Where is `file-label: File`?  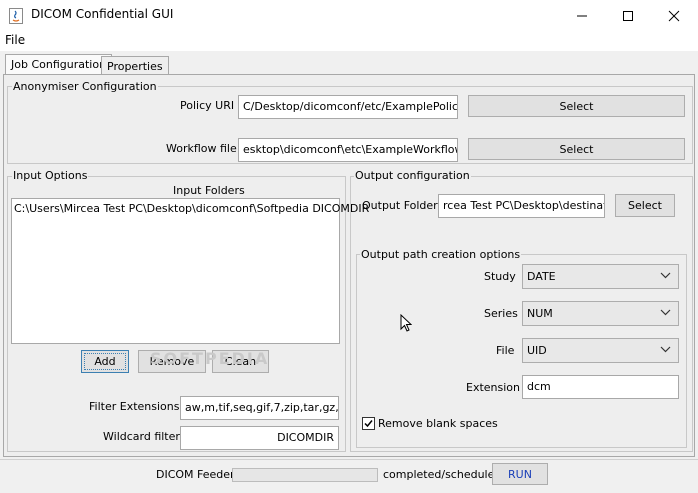 file-label: File is located at coordinates (505, 350).